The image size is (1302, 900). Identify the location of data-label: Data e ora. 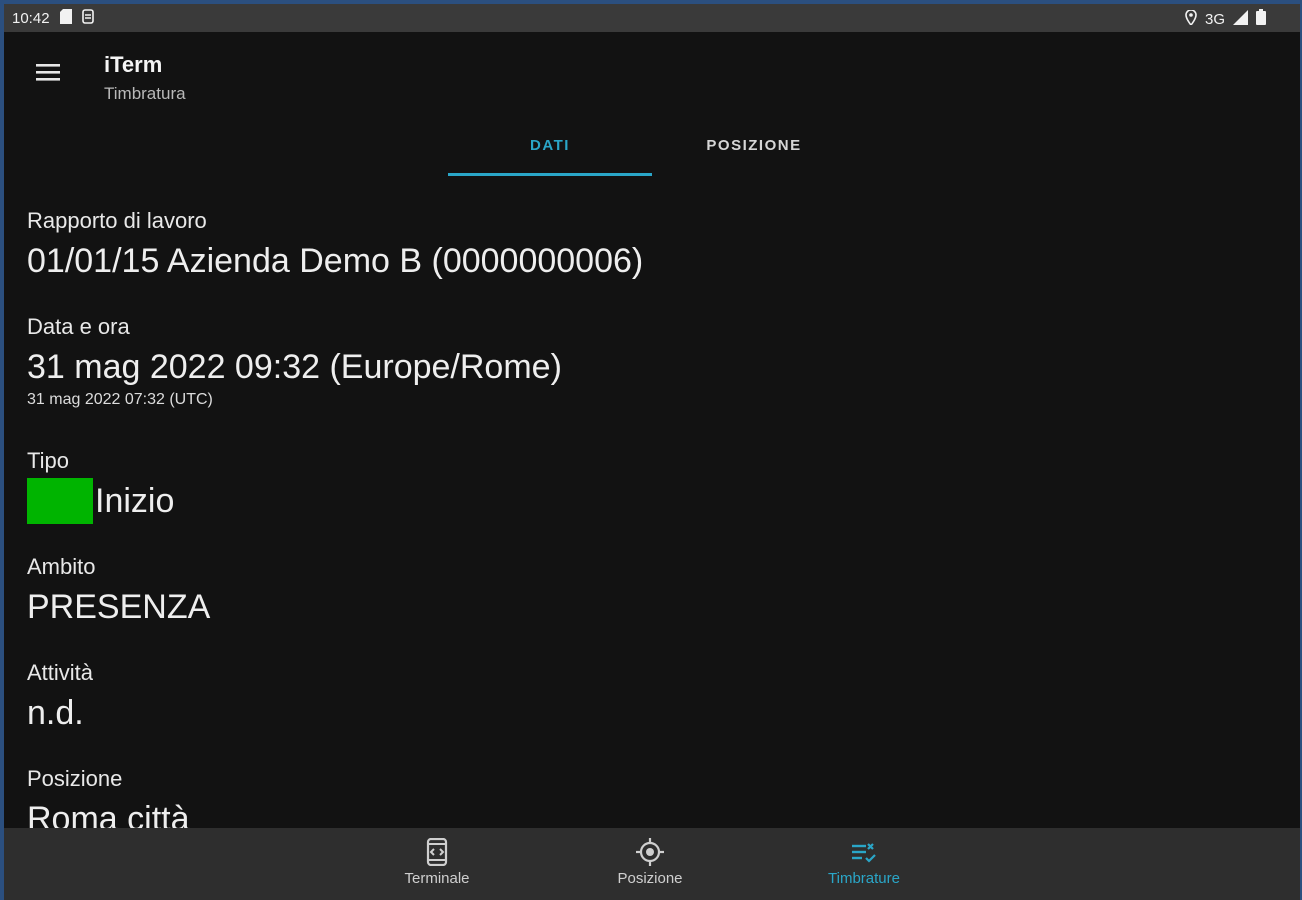
(78, 326).